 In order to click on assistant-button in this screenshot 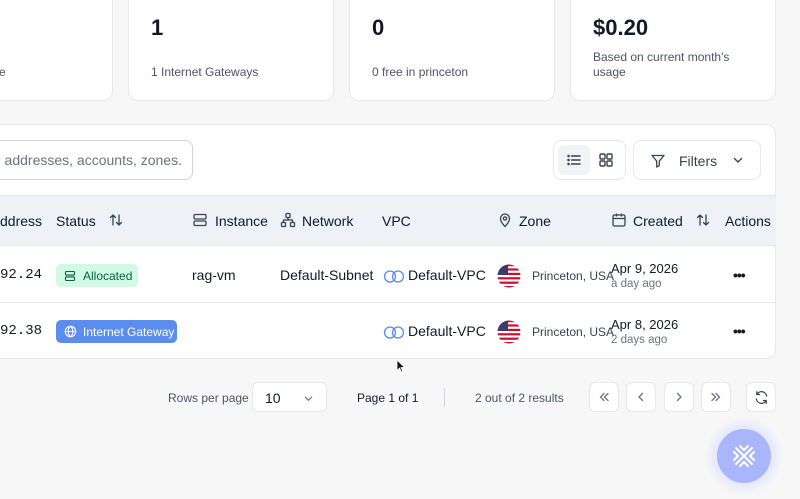, I will do `click(744, 456)`.